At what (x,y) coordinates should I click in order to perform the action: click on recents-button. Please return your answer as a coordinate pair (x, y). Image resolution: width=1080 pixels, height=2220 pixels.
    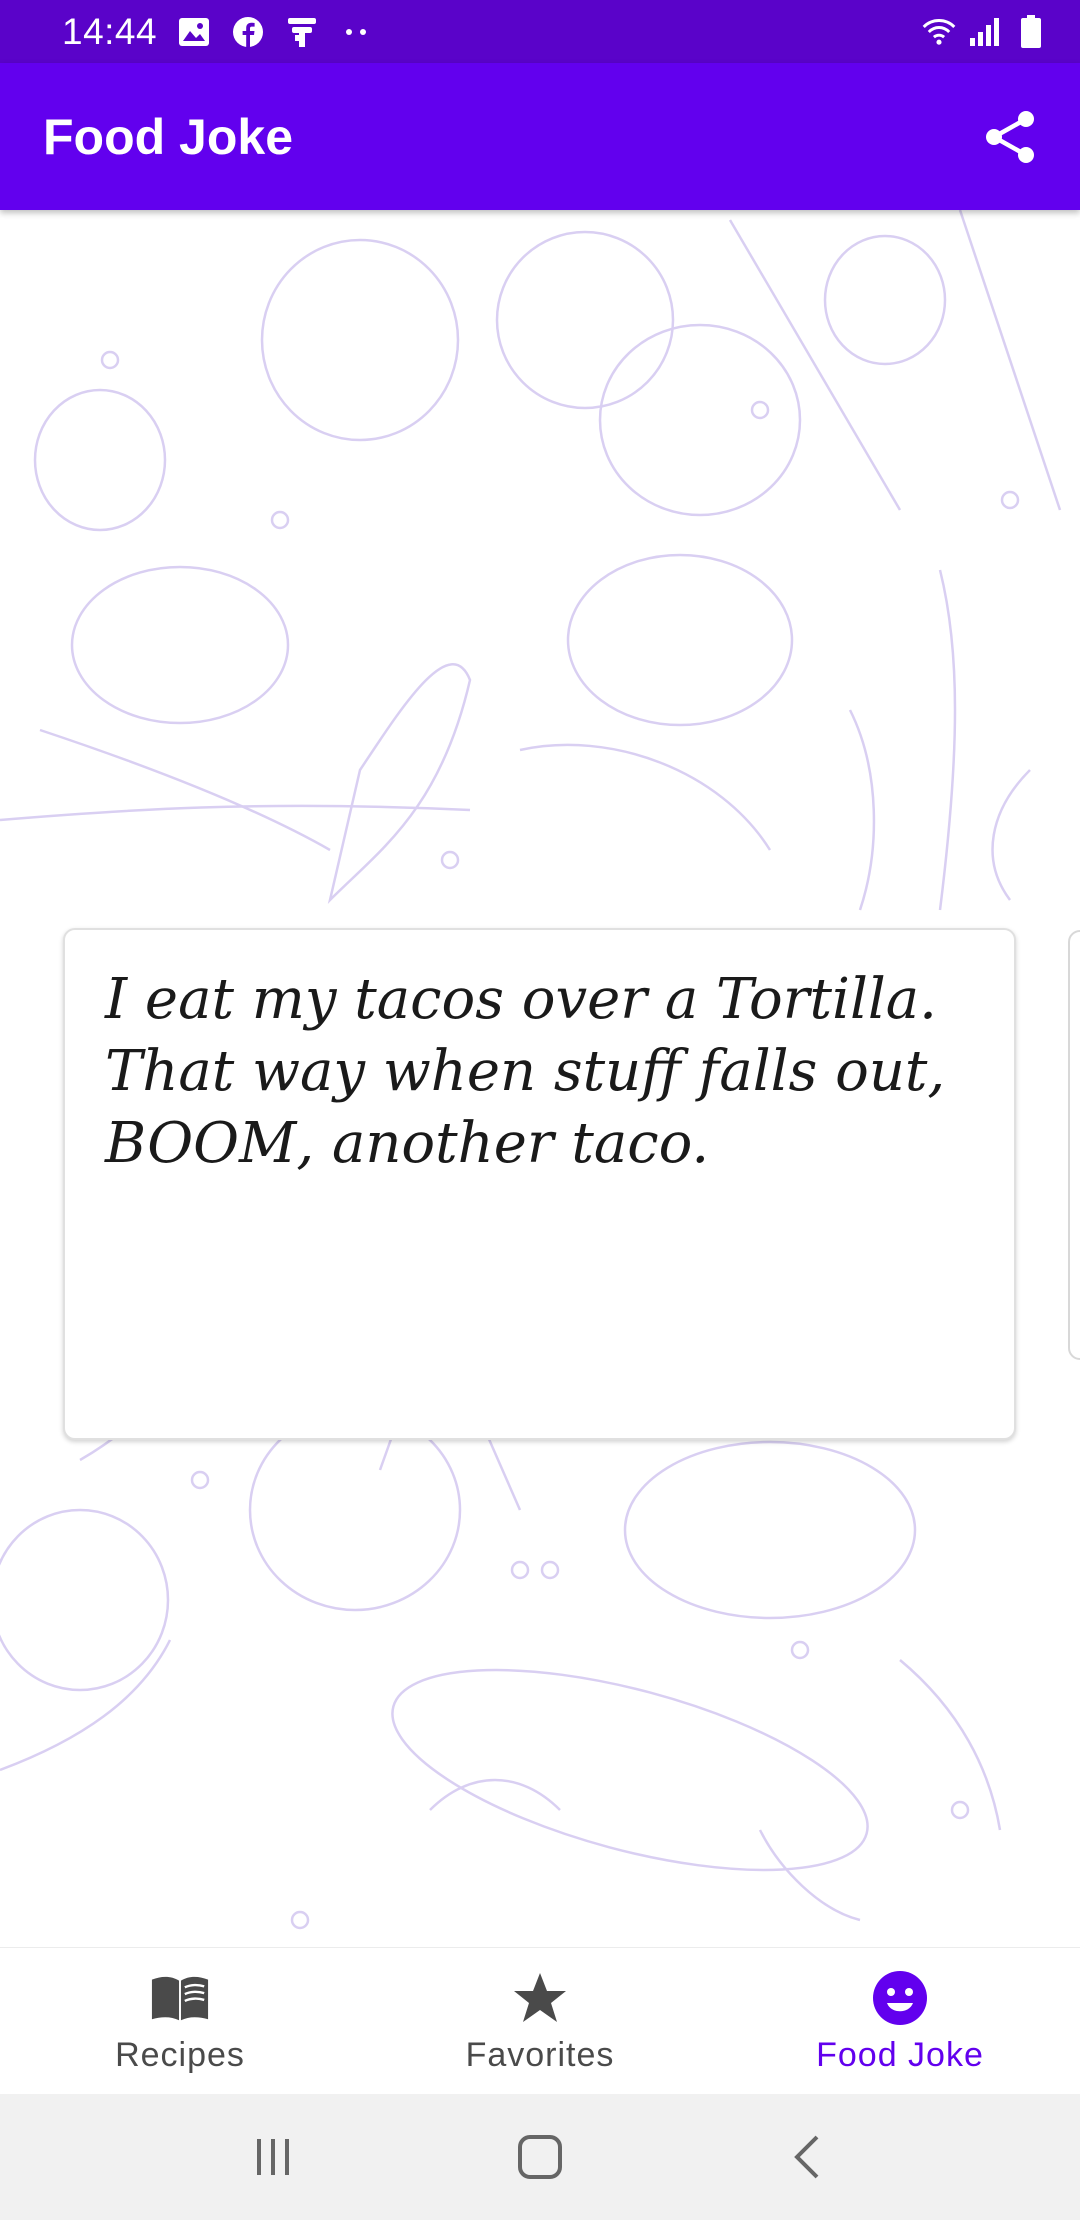
    Looking at the image, I should click on (273, 2157).